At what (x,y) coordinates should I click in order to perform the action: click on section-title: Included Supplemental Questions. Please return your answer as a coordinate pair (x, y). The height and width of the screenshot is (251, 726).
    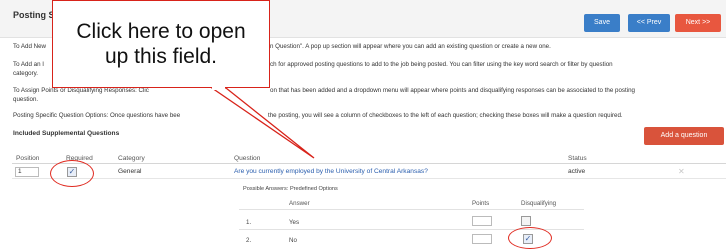
    Looking at the image, I should click on (66, 133).